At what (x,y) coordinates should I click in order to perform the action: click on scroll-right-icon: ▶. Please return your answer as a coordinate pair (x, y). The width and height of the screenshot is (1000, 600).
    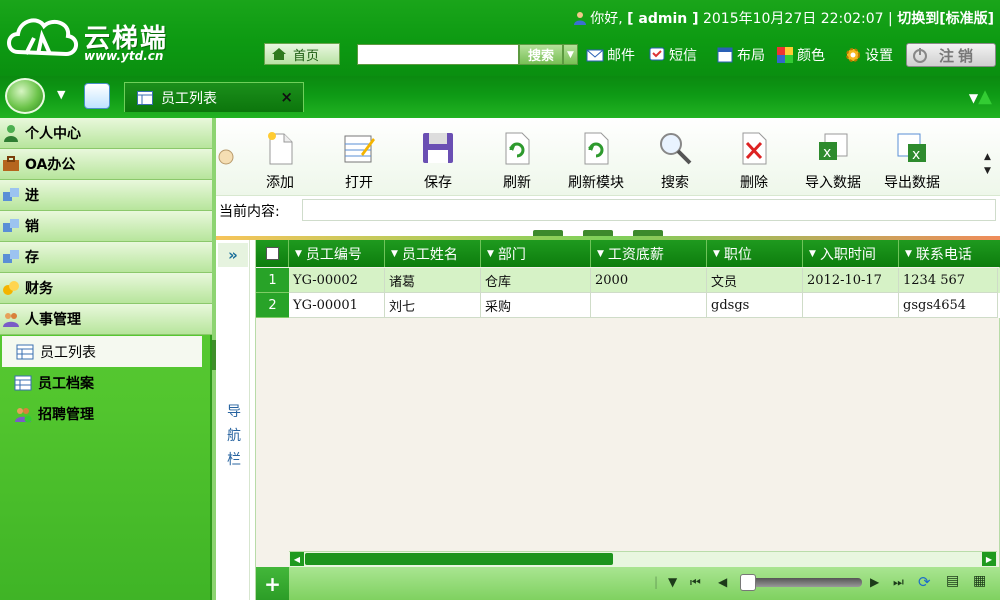
    Looking at the image, I should click on (989, 559).